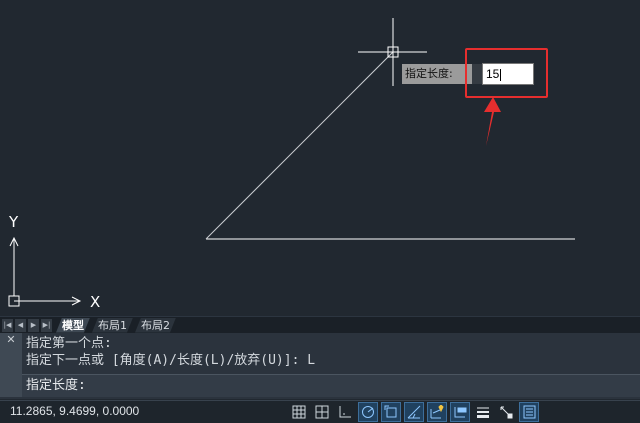 The width and height of the screenshot is (640, 423). Describe the element at coordinates (7, 325) in the screenshot. I see `first-tab-button: |◀` at that location.